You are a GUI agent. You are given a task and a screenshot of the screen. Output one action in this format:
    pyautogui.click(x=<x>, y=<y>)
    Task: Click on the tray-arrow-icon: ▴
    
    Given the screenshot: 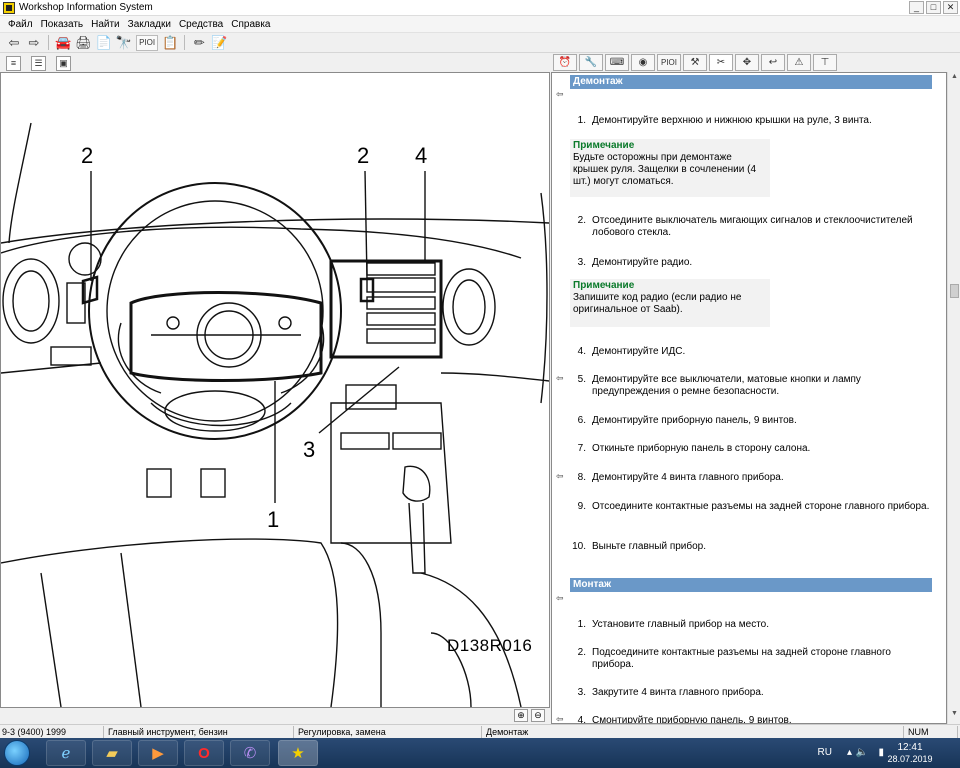 What is the action you would take?
    pyautogui.click(x=849, y=752)
    